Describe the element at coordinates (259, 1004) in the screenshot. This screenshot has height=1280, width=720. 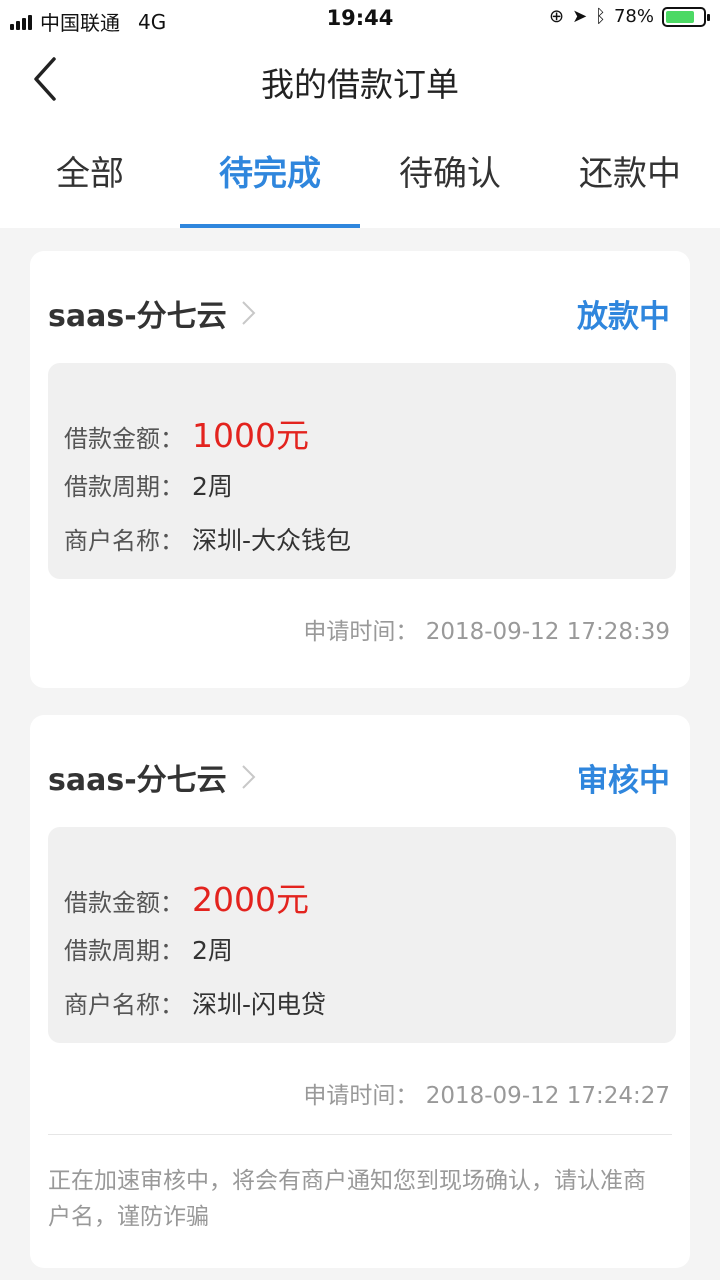
I see `merchant-name: 深圳-闪电贷` at that location.